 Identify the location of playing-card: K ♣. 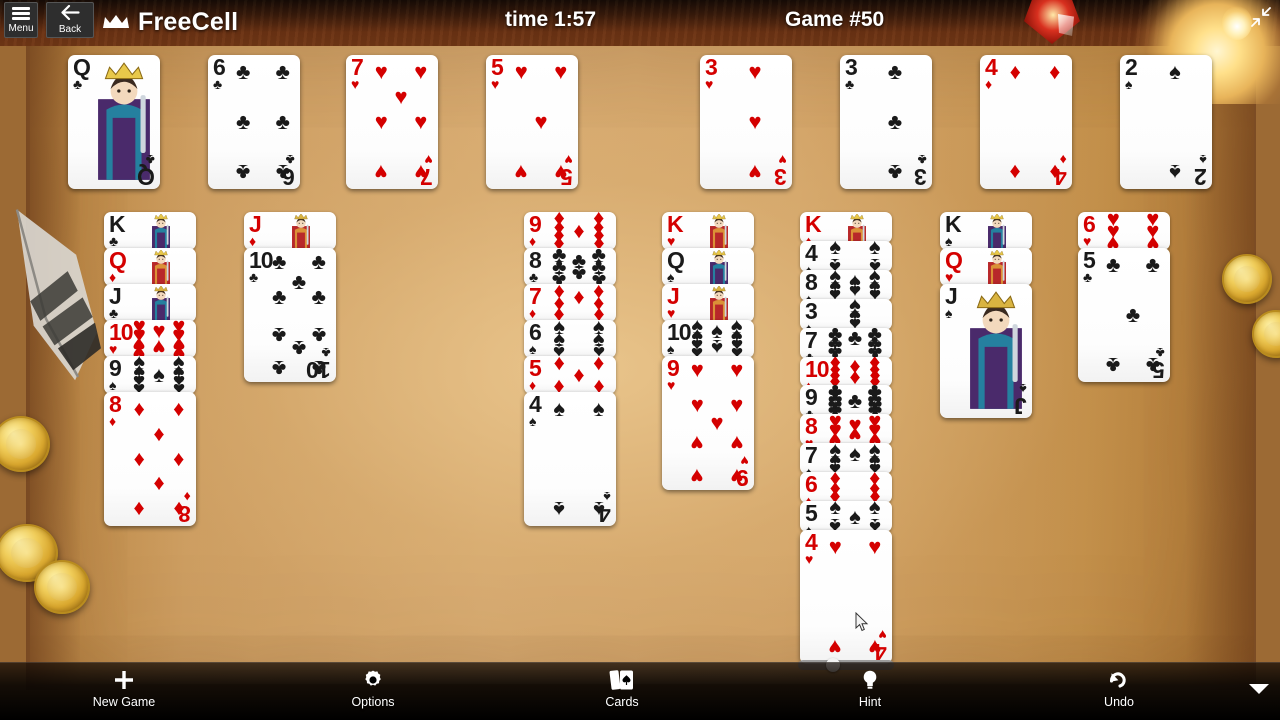
(150, 231).